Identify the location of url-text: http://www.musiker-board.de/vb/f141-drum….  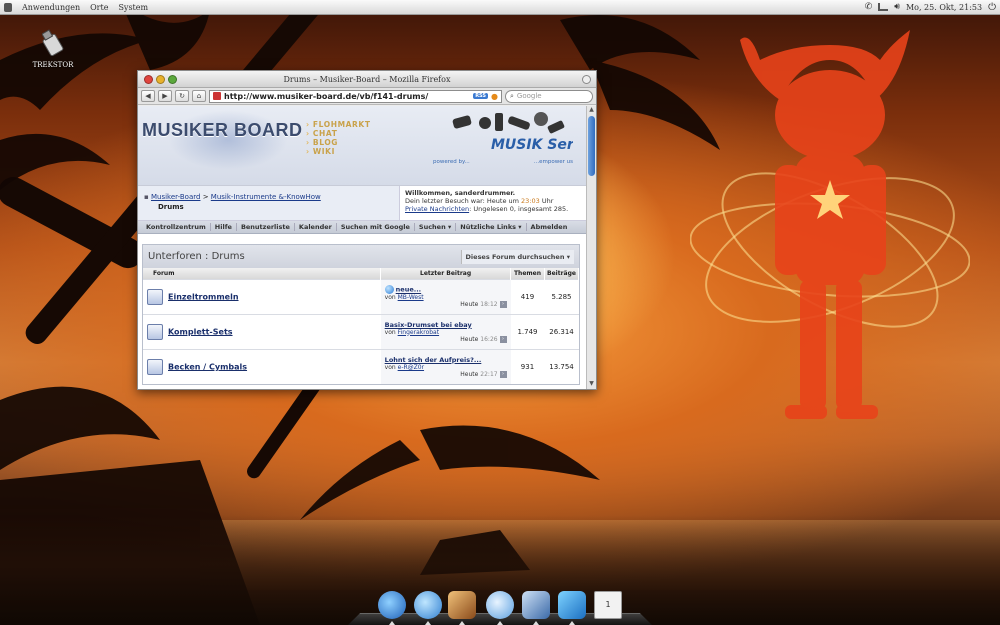
(326, 96).